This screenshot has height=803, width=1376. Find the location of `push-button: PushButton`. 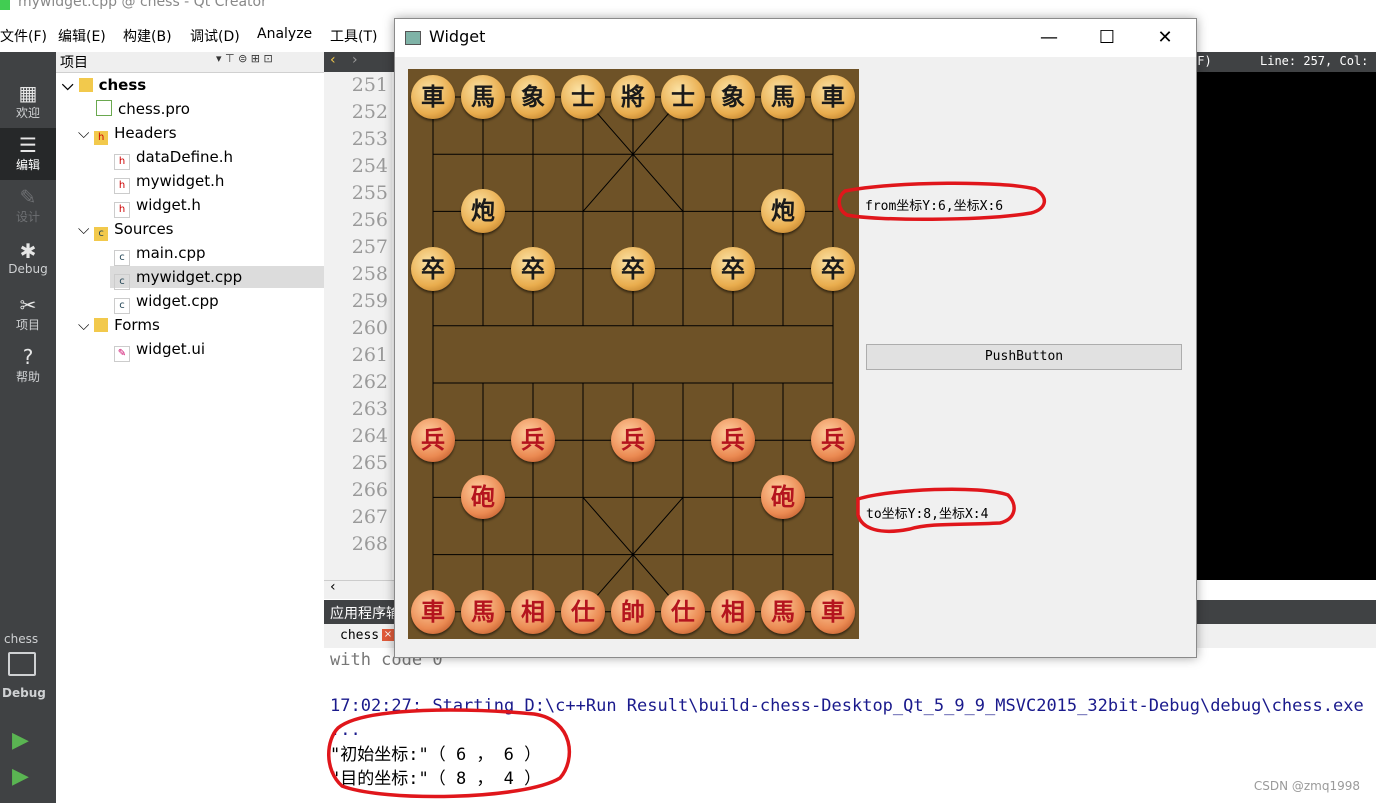

push-button: PushButton is located at coordinates (1024, 357).